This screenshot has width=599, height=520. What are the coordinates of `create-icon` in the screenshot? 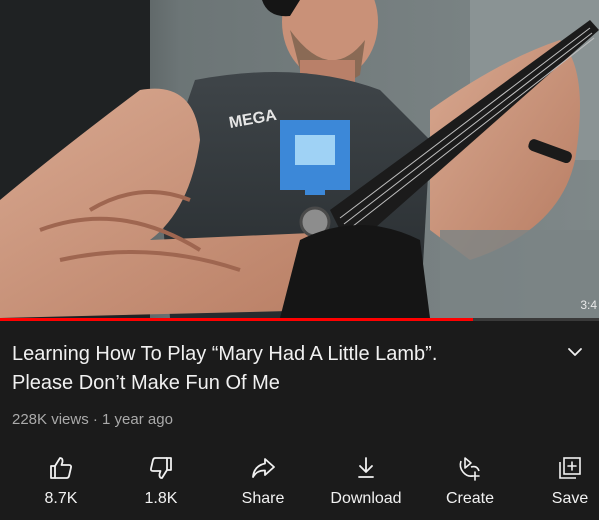 It's located at (469, 469).